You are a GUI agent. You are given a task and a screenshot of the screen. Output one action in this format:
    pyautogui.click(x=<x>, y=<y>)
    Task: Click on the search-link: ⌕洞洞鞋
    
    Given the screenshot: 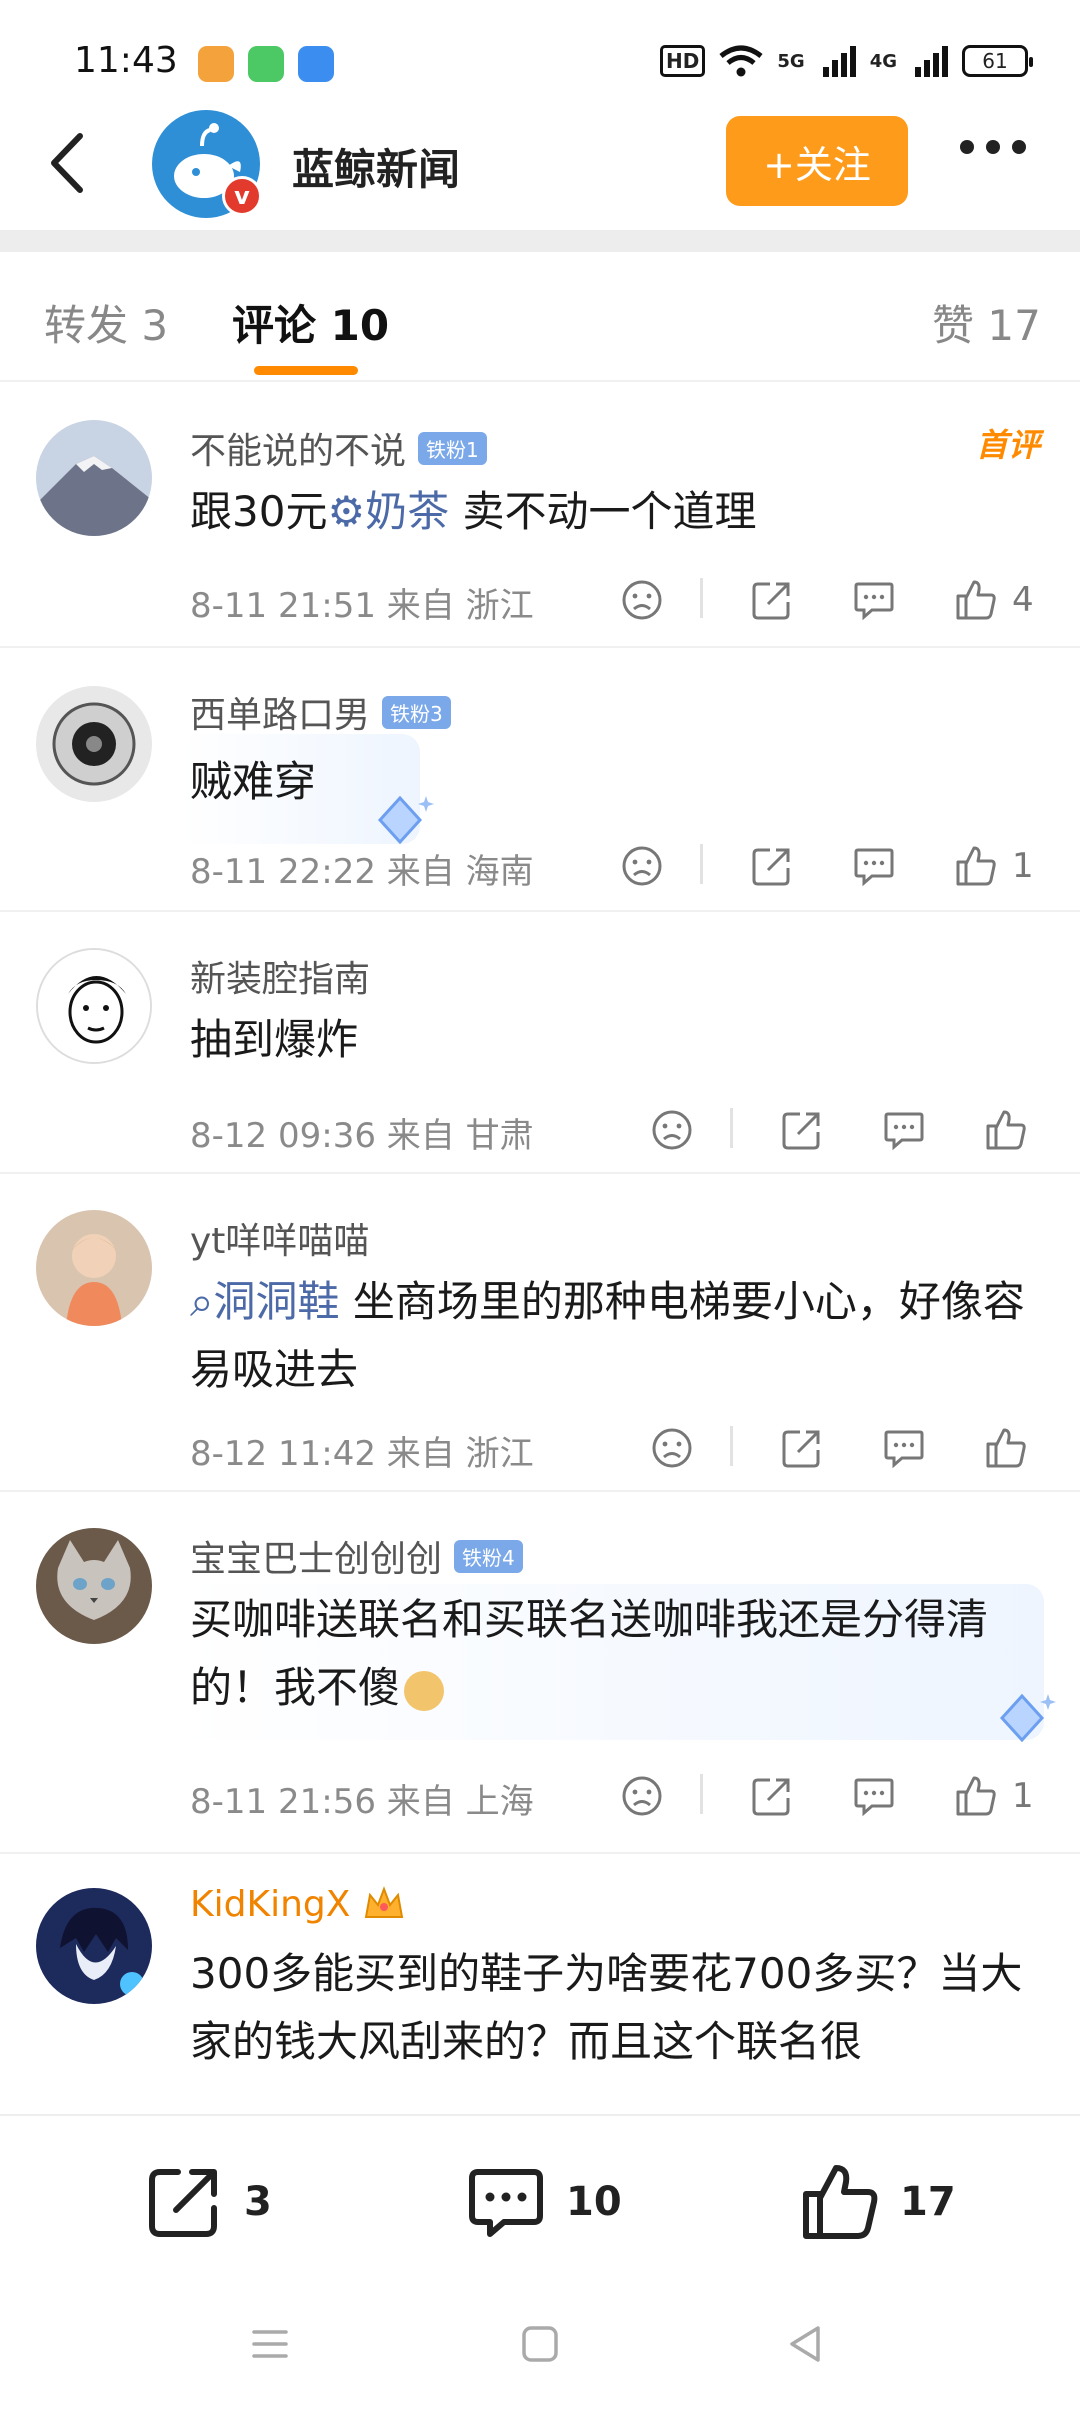 What is the action you would take?
    pyautogui.click(x=265, y=1301)
    